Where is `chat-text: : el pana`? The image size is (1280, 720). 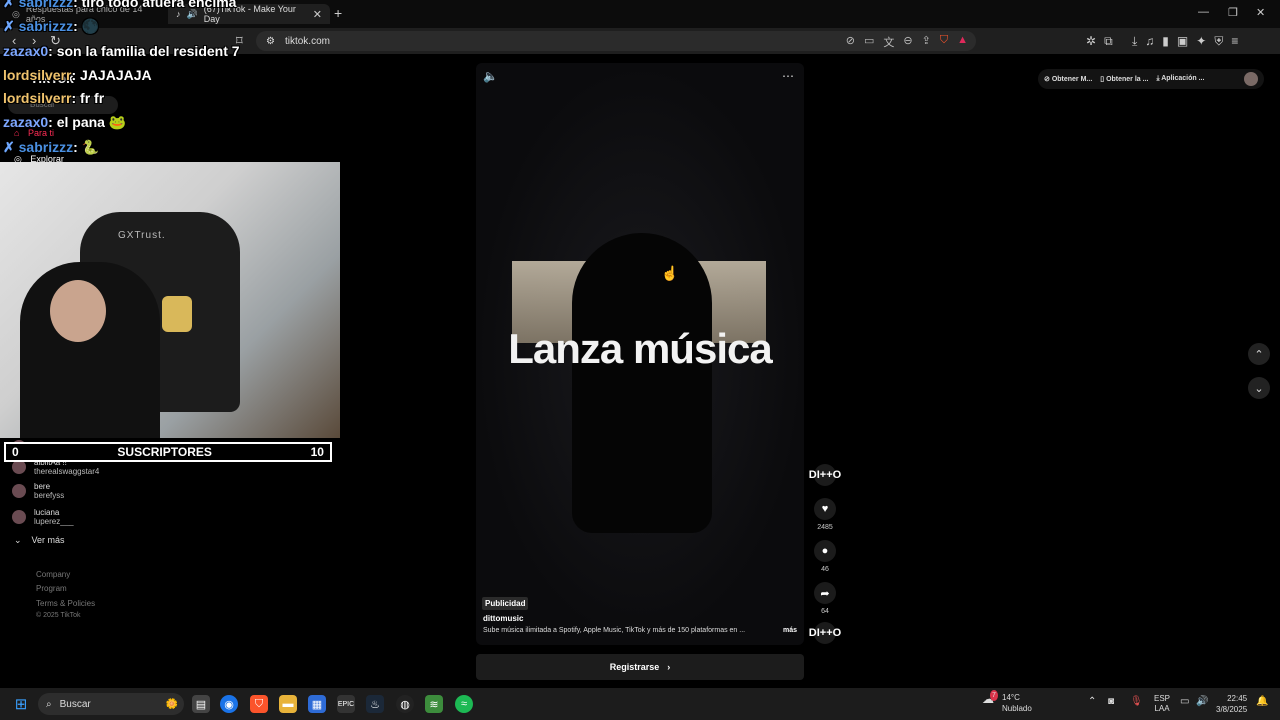 chat-text: : el pana is located at coordinates (76, 122).